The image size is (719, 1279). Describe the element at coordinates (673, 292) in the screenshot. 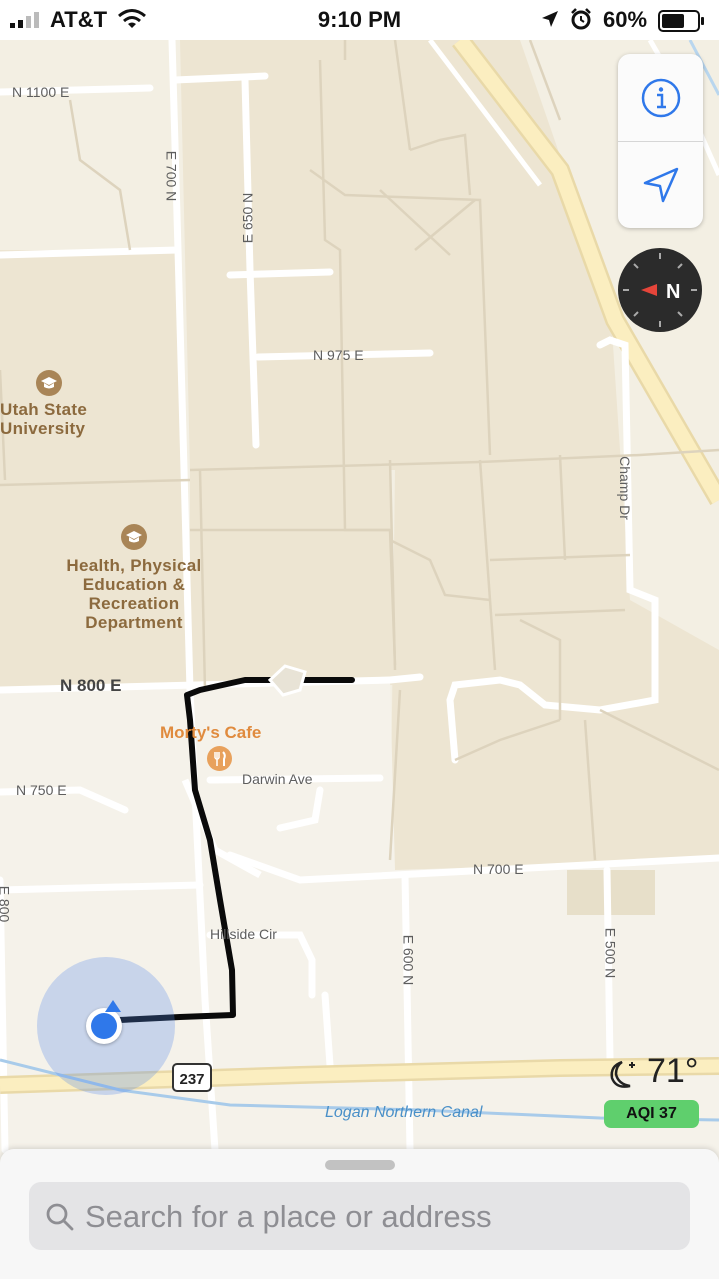

I see `compass-north-letter: N` at that location.